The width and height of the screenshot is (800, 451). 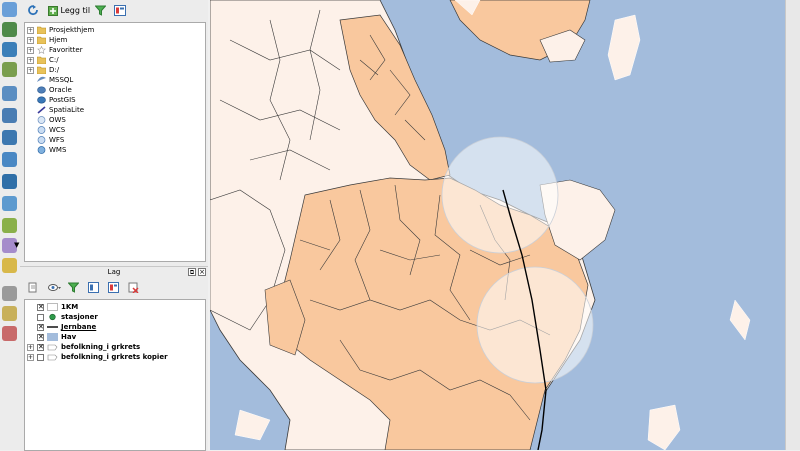 What do you see at coordinates (9, 265) in the screenshot?
I see `new-spatialite-icon` at bounding box center [9, 265].